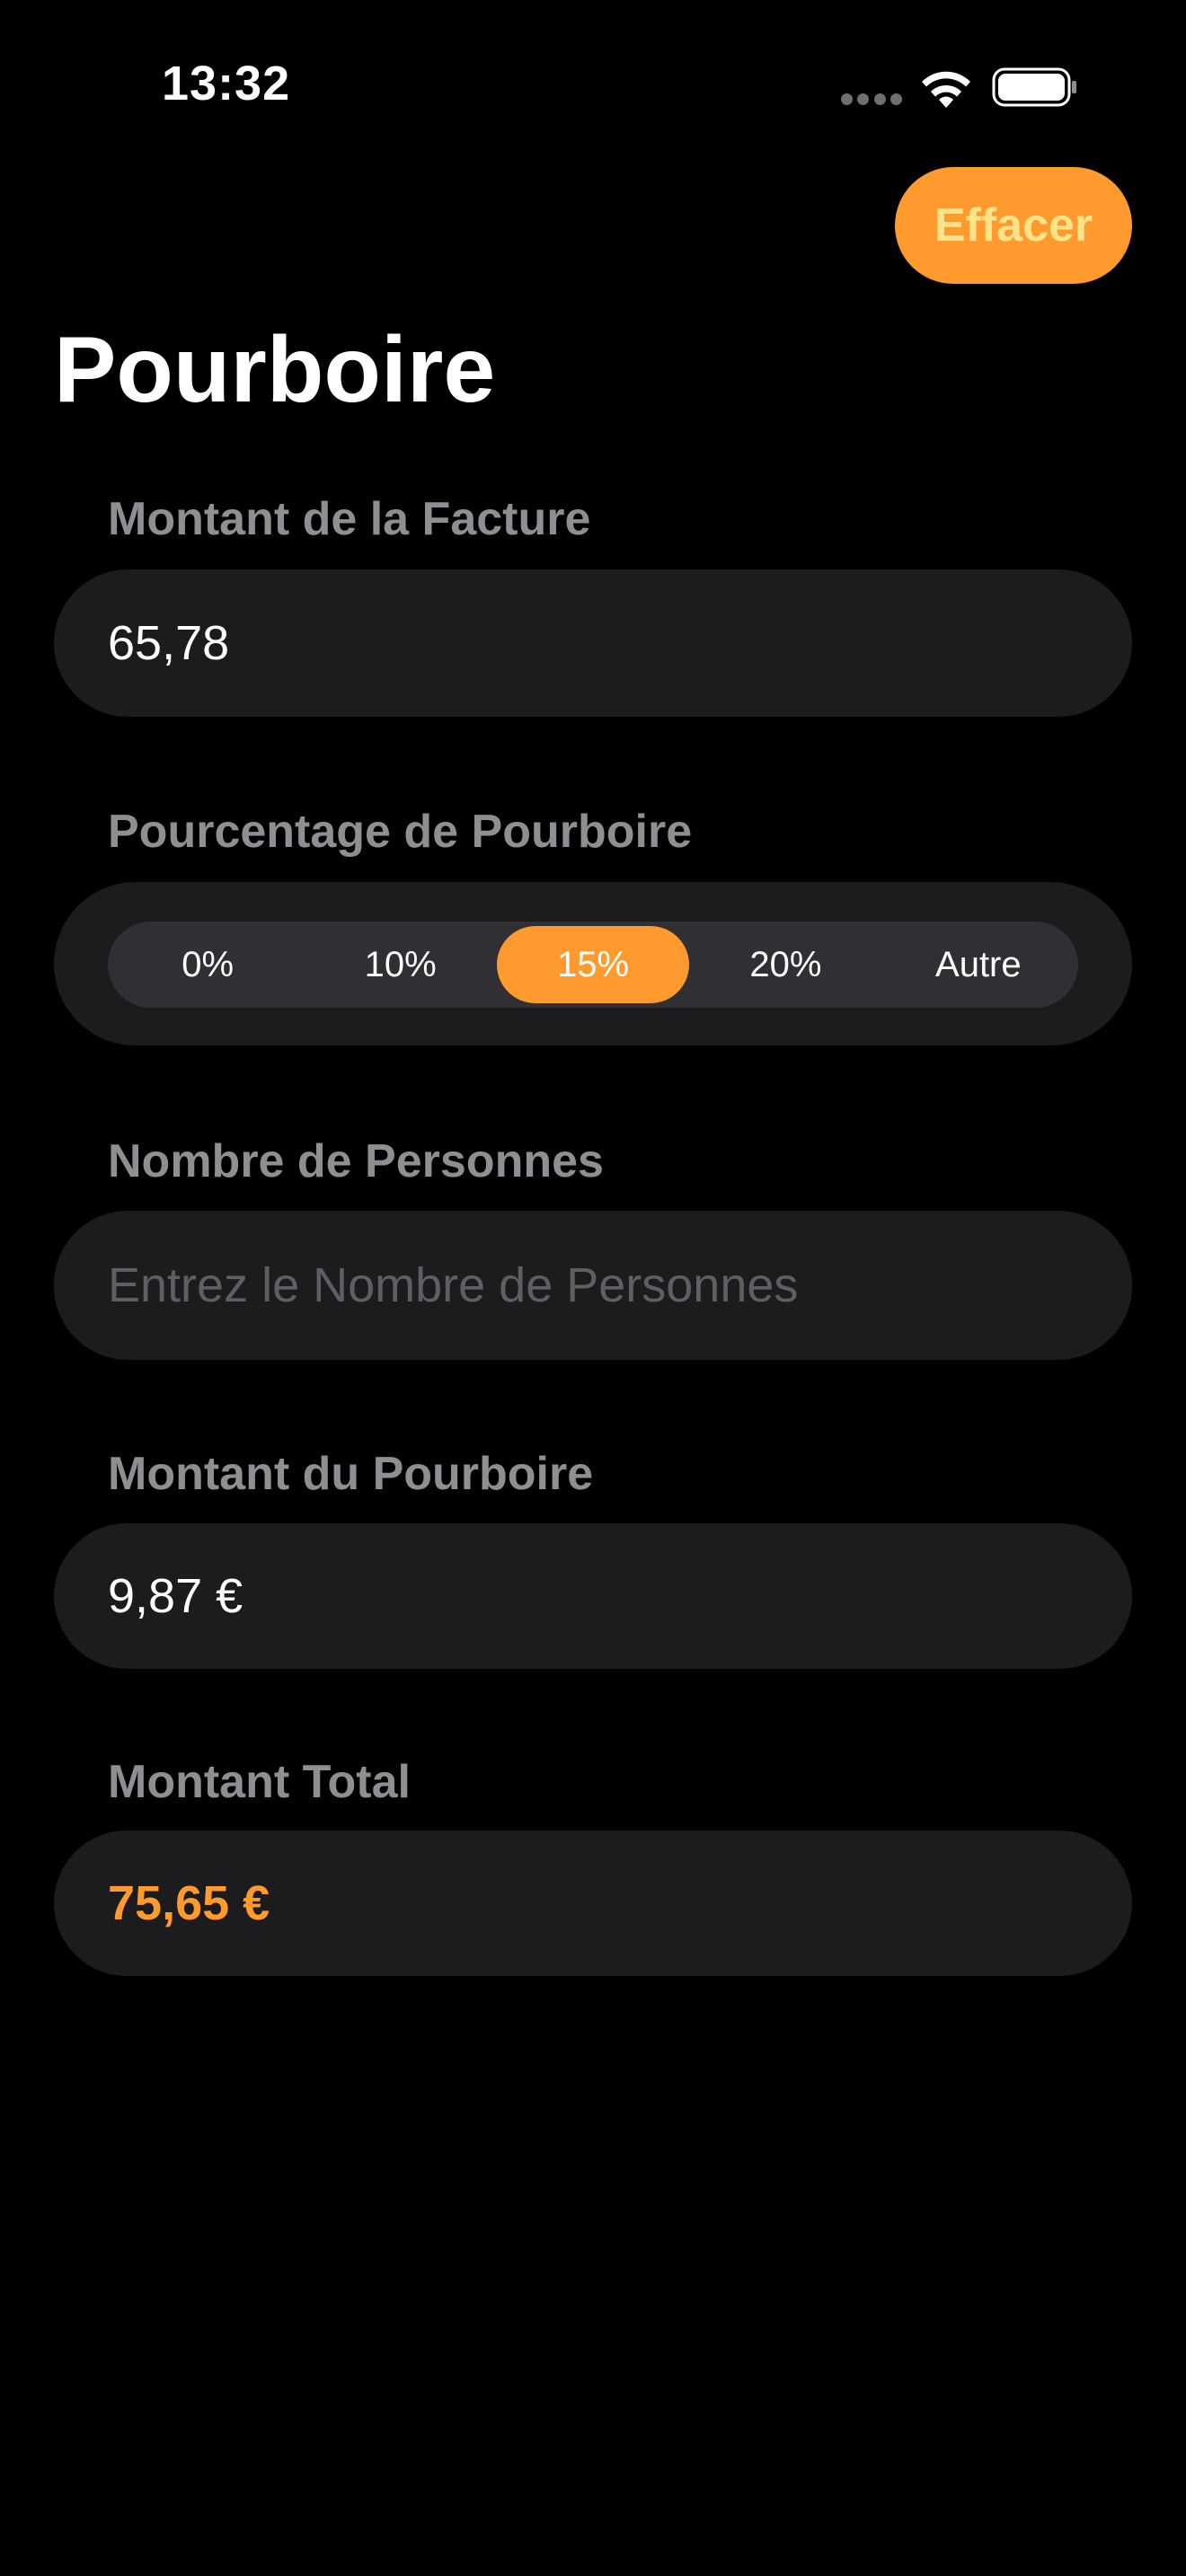  I want to click on bill-amount-label: Montant de la Facture, so click(349, 519).